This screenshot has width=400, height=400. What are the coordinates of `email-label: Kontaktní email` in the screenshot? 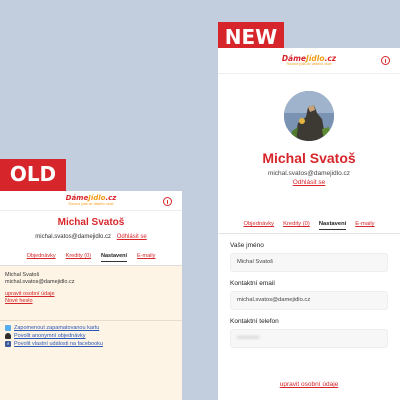 It's located at (252, 283).